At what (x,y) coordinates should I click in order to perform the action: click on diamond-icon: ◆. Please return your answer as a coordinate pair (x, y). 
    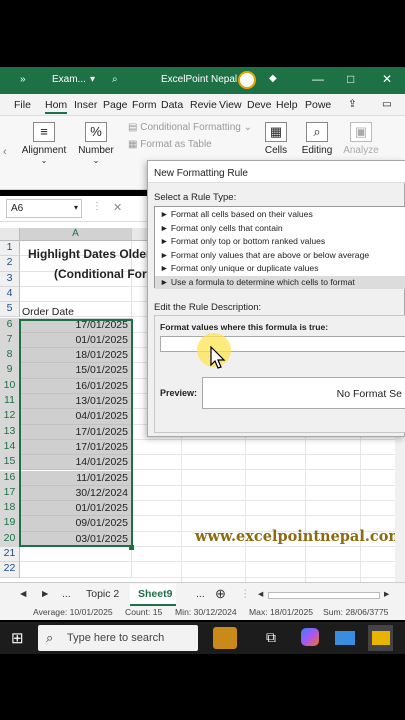
    Looking at the image, I should click on (273, 78).